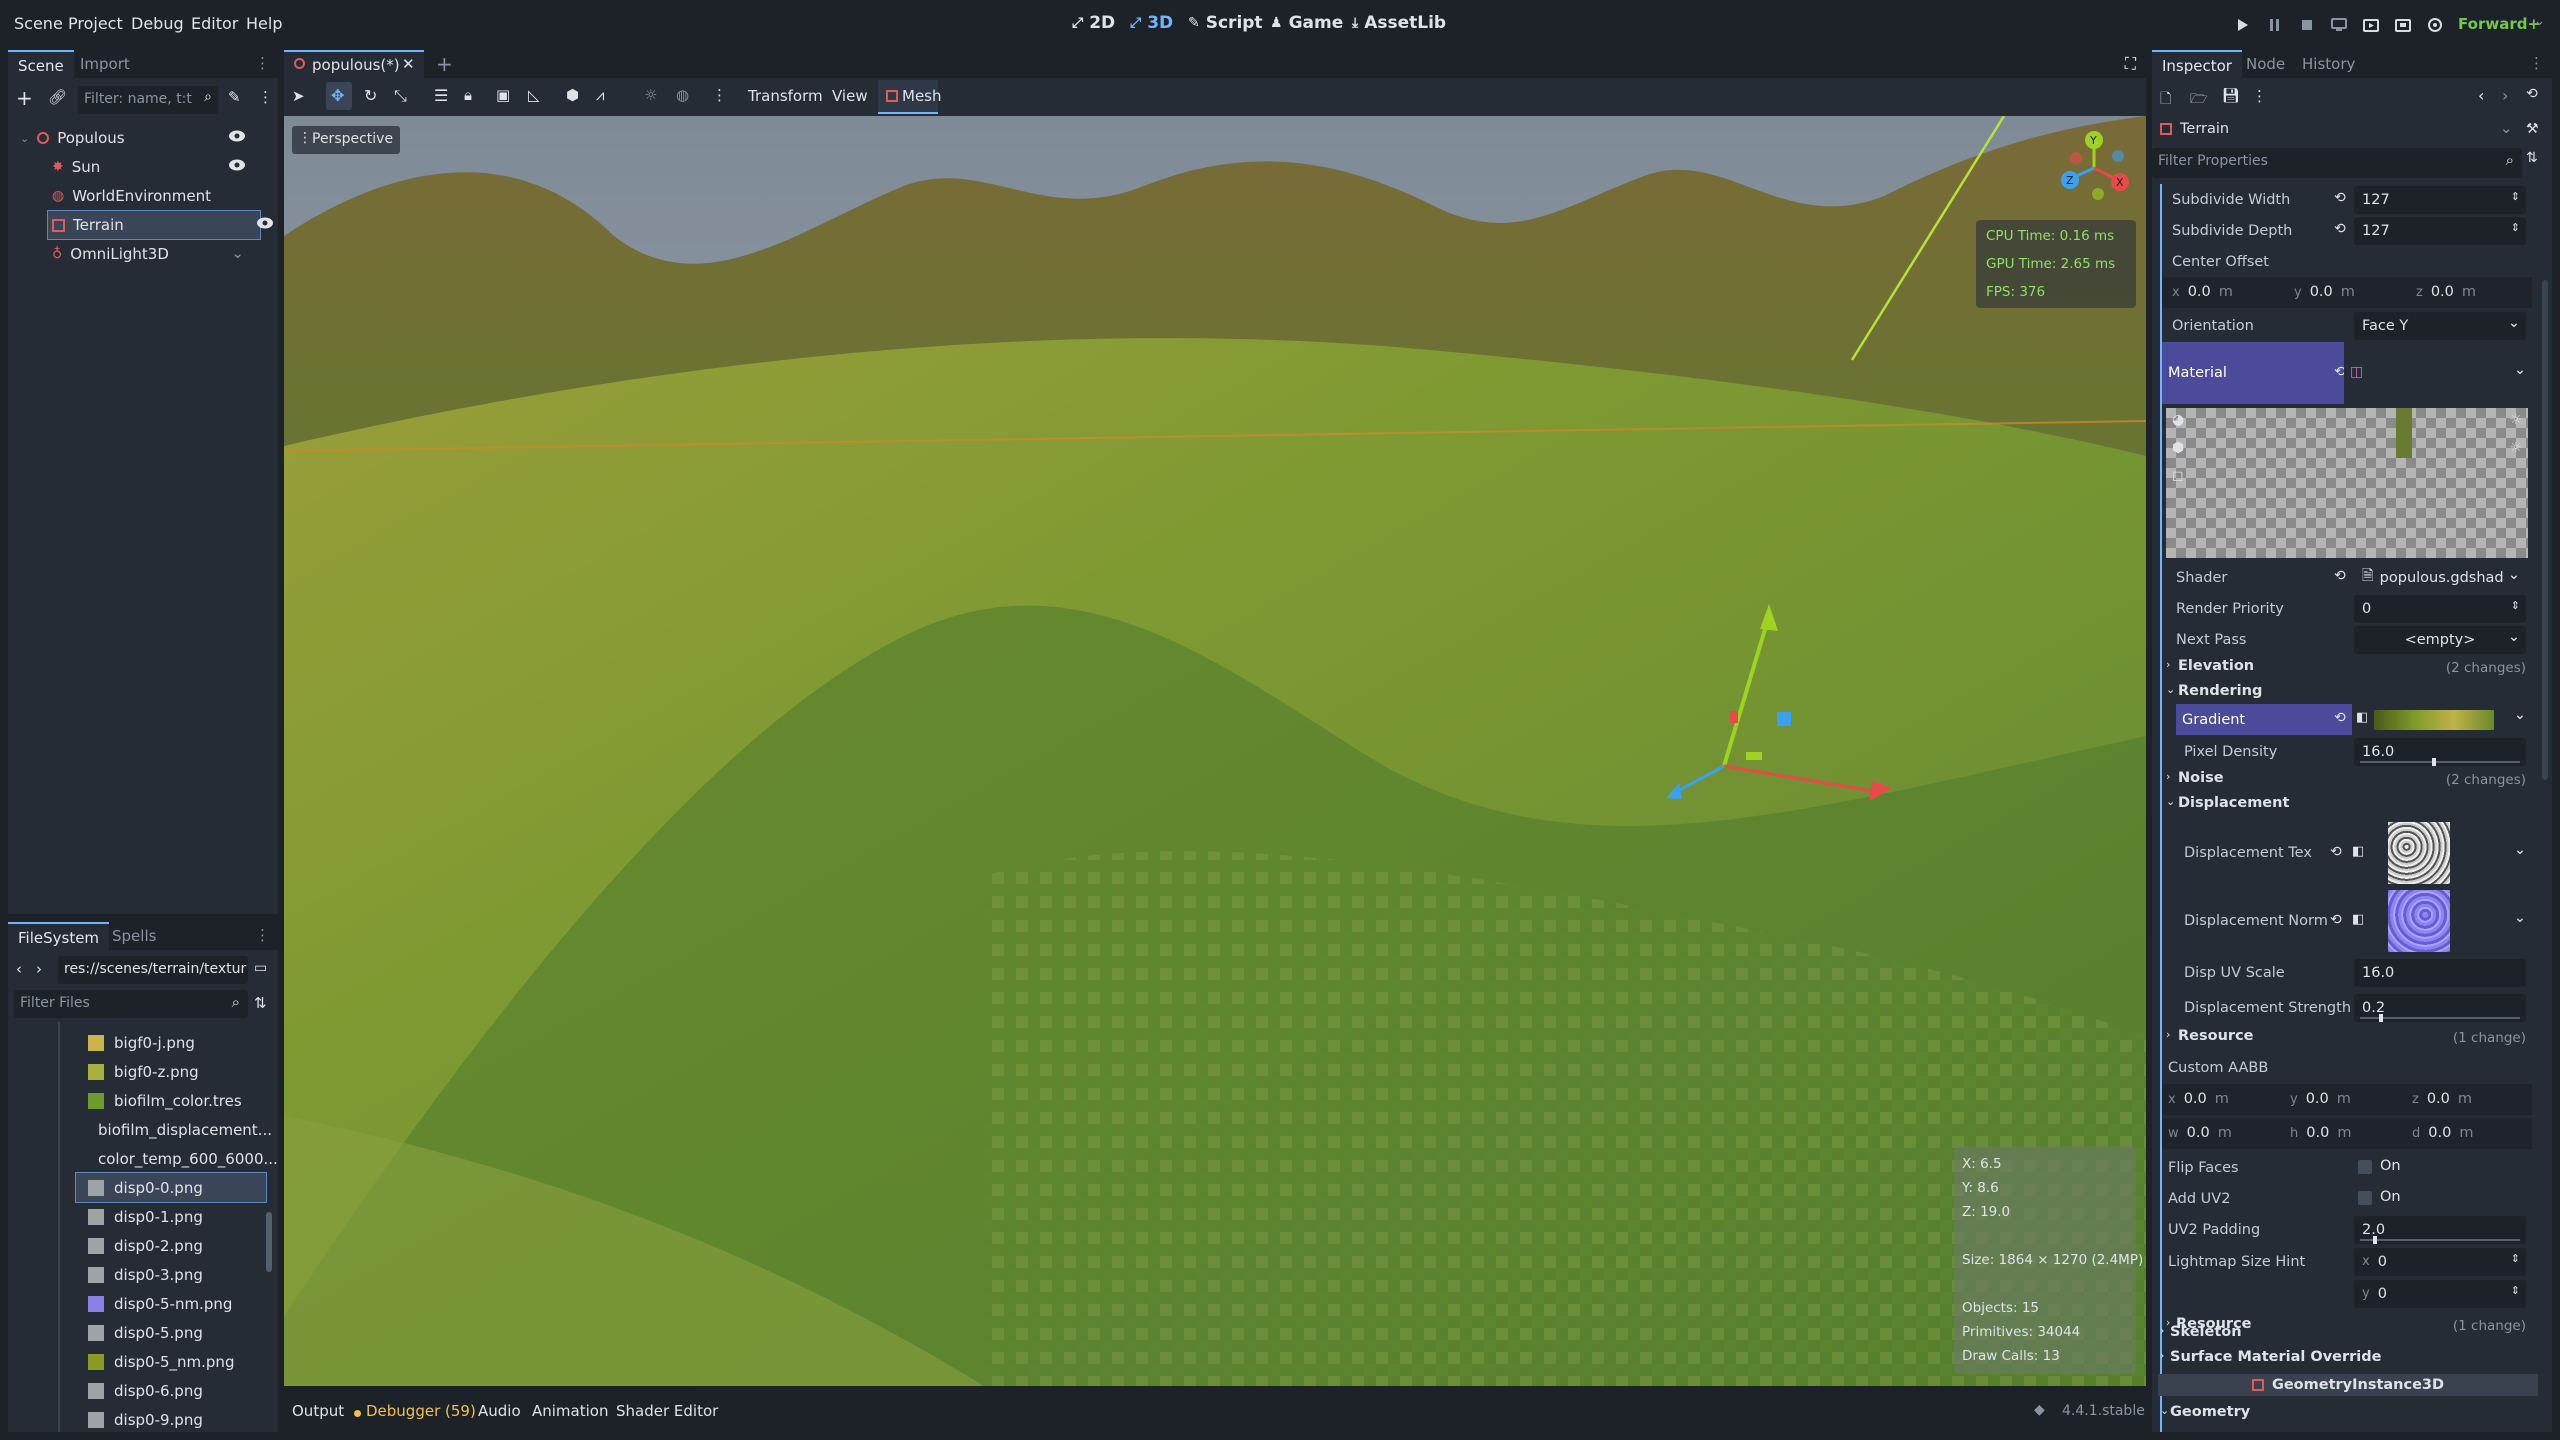  What do you see at coordinates (2365, 1198) in the screenshot?
I see `add-uv2-checkbox` at bounding box center [2365, 1198].